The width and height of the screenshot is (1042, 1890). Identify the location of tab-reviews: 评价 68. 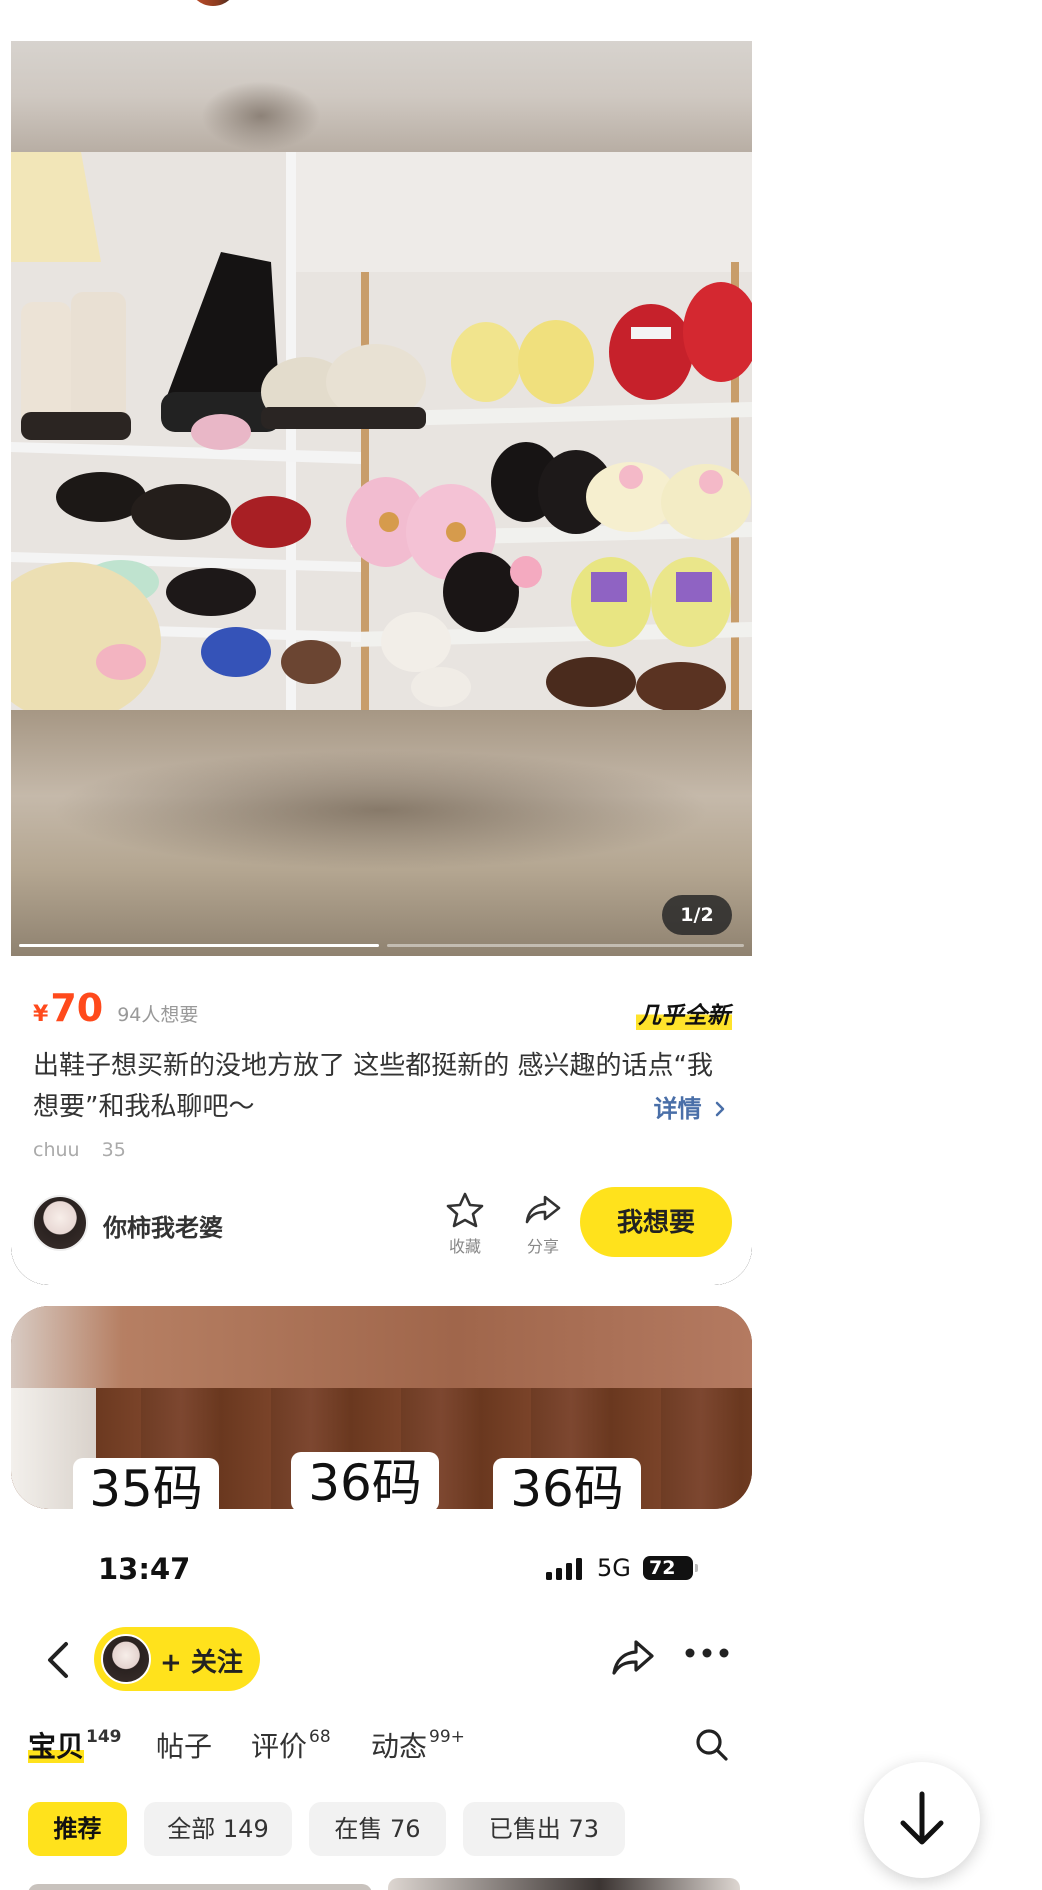
(291, 1745).